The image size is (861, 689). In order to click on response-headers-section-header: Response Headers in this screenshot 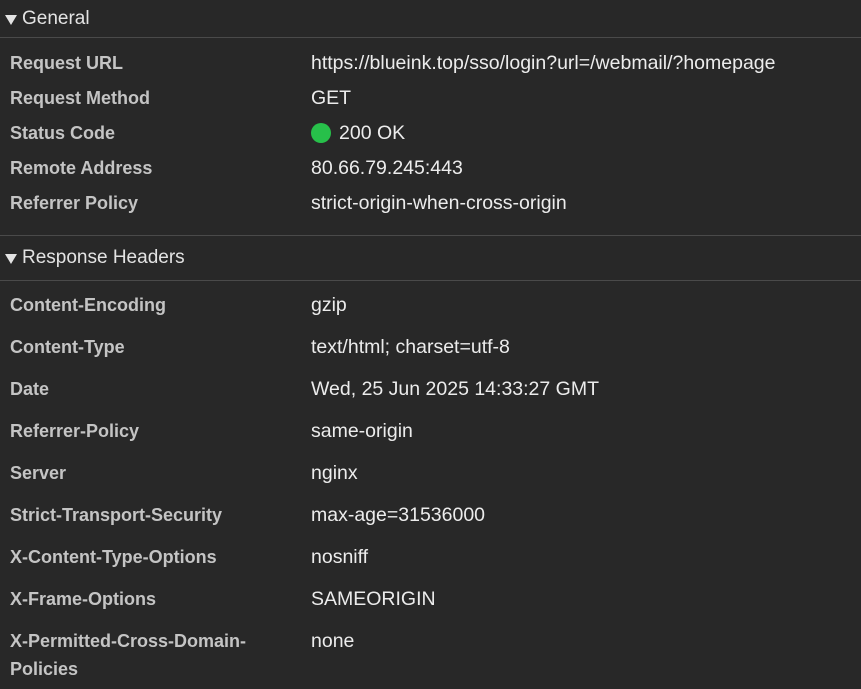, I will do `click(430, 258)`.